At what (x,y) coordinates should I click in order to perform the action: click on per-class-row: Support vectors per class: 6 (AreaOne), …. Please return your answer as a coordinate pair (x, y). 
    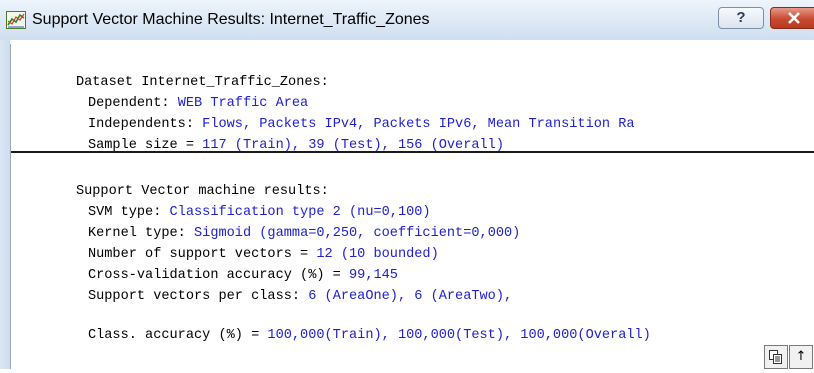
    Looking at the image, I should click on (275, 285).